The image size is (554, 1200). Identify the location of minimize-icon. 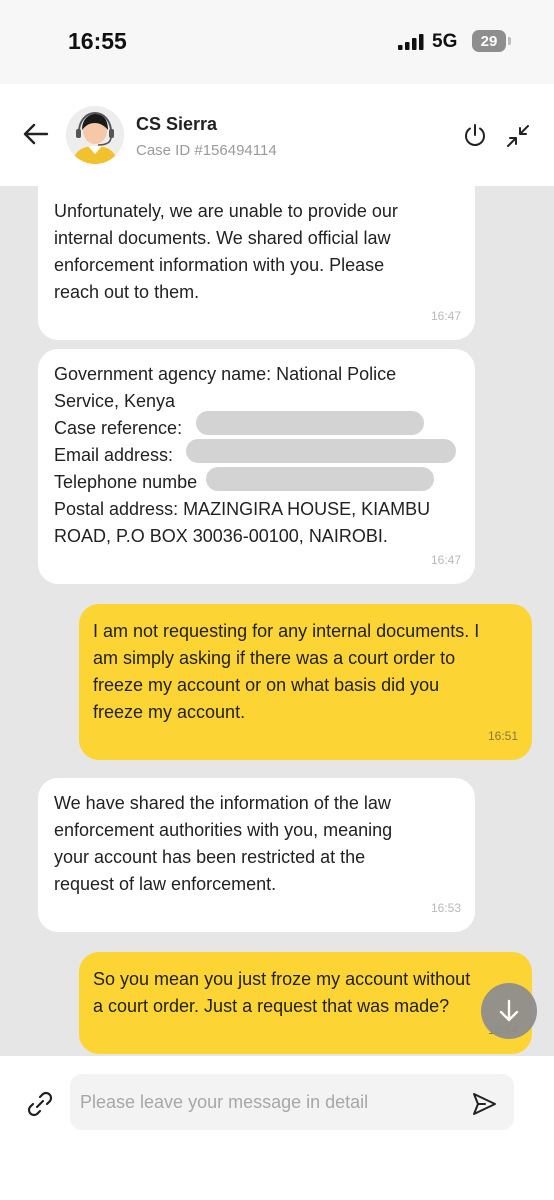
(518, 136).